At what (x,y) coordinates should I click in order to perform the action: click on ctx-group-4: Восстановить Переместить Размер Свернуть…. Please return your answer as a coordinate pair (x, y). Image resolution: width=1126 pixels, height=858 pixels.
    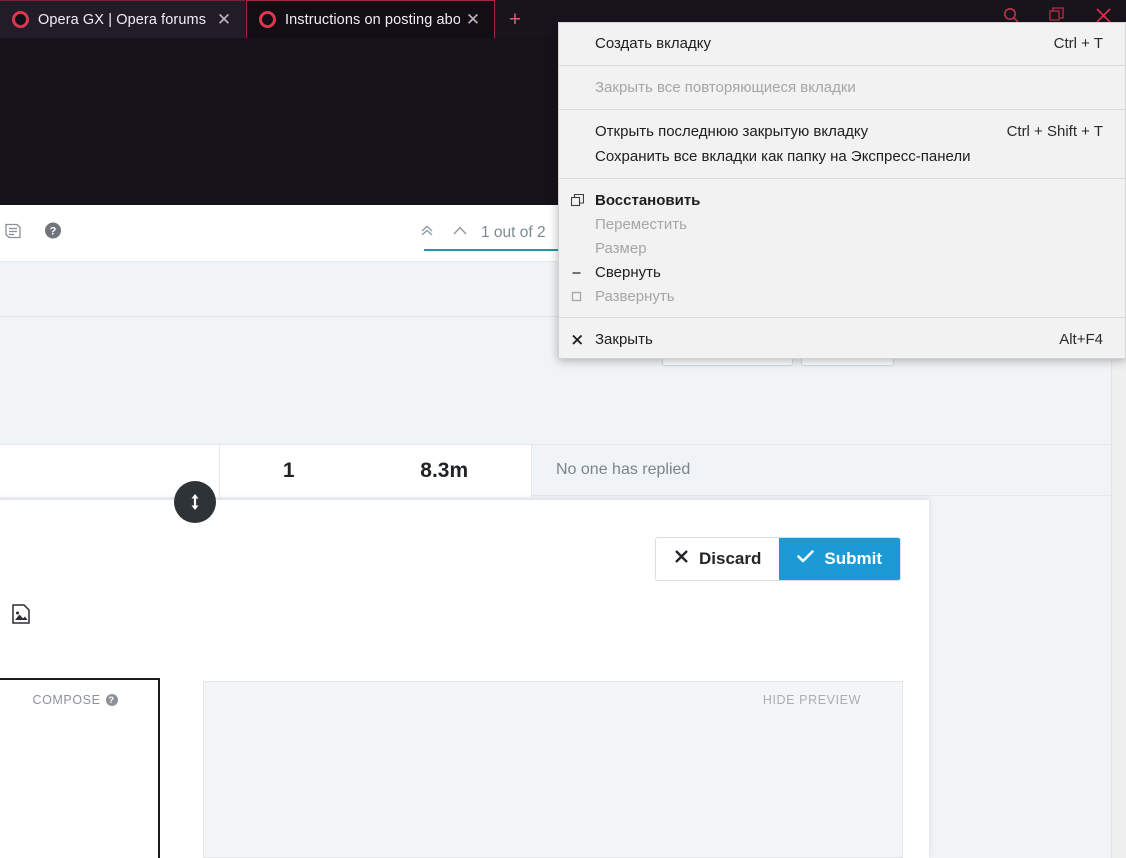
    Looking at the image, I should click on (842, 248).